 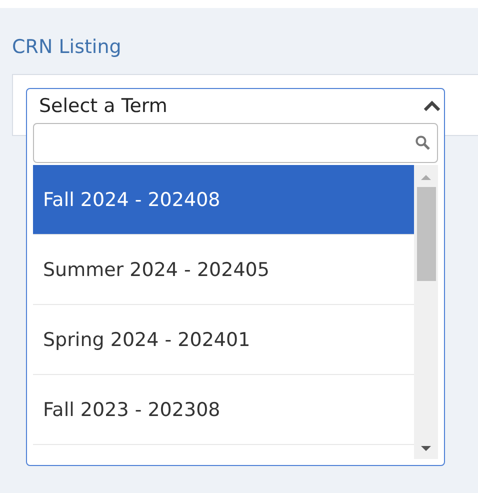 I want to click on page-title: CRN Listing, so click(x=67, y=48).